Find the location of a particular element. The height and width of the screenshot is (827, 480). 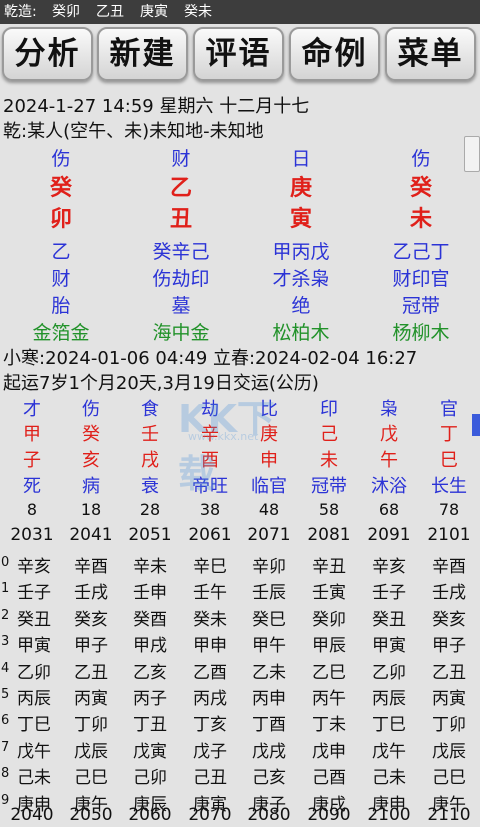

liunian-cell: 丁酉 is located at coordinates (269, 722).